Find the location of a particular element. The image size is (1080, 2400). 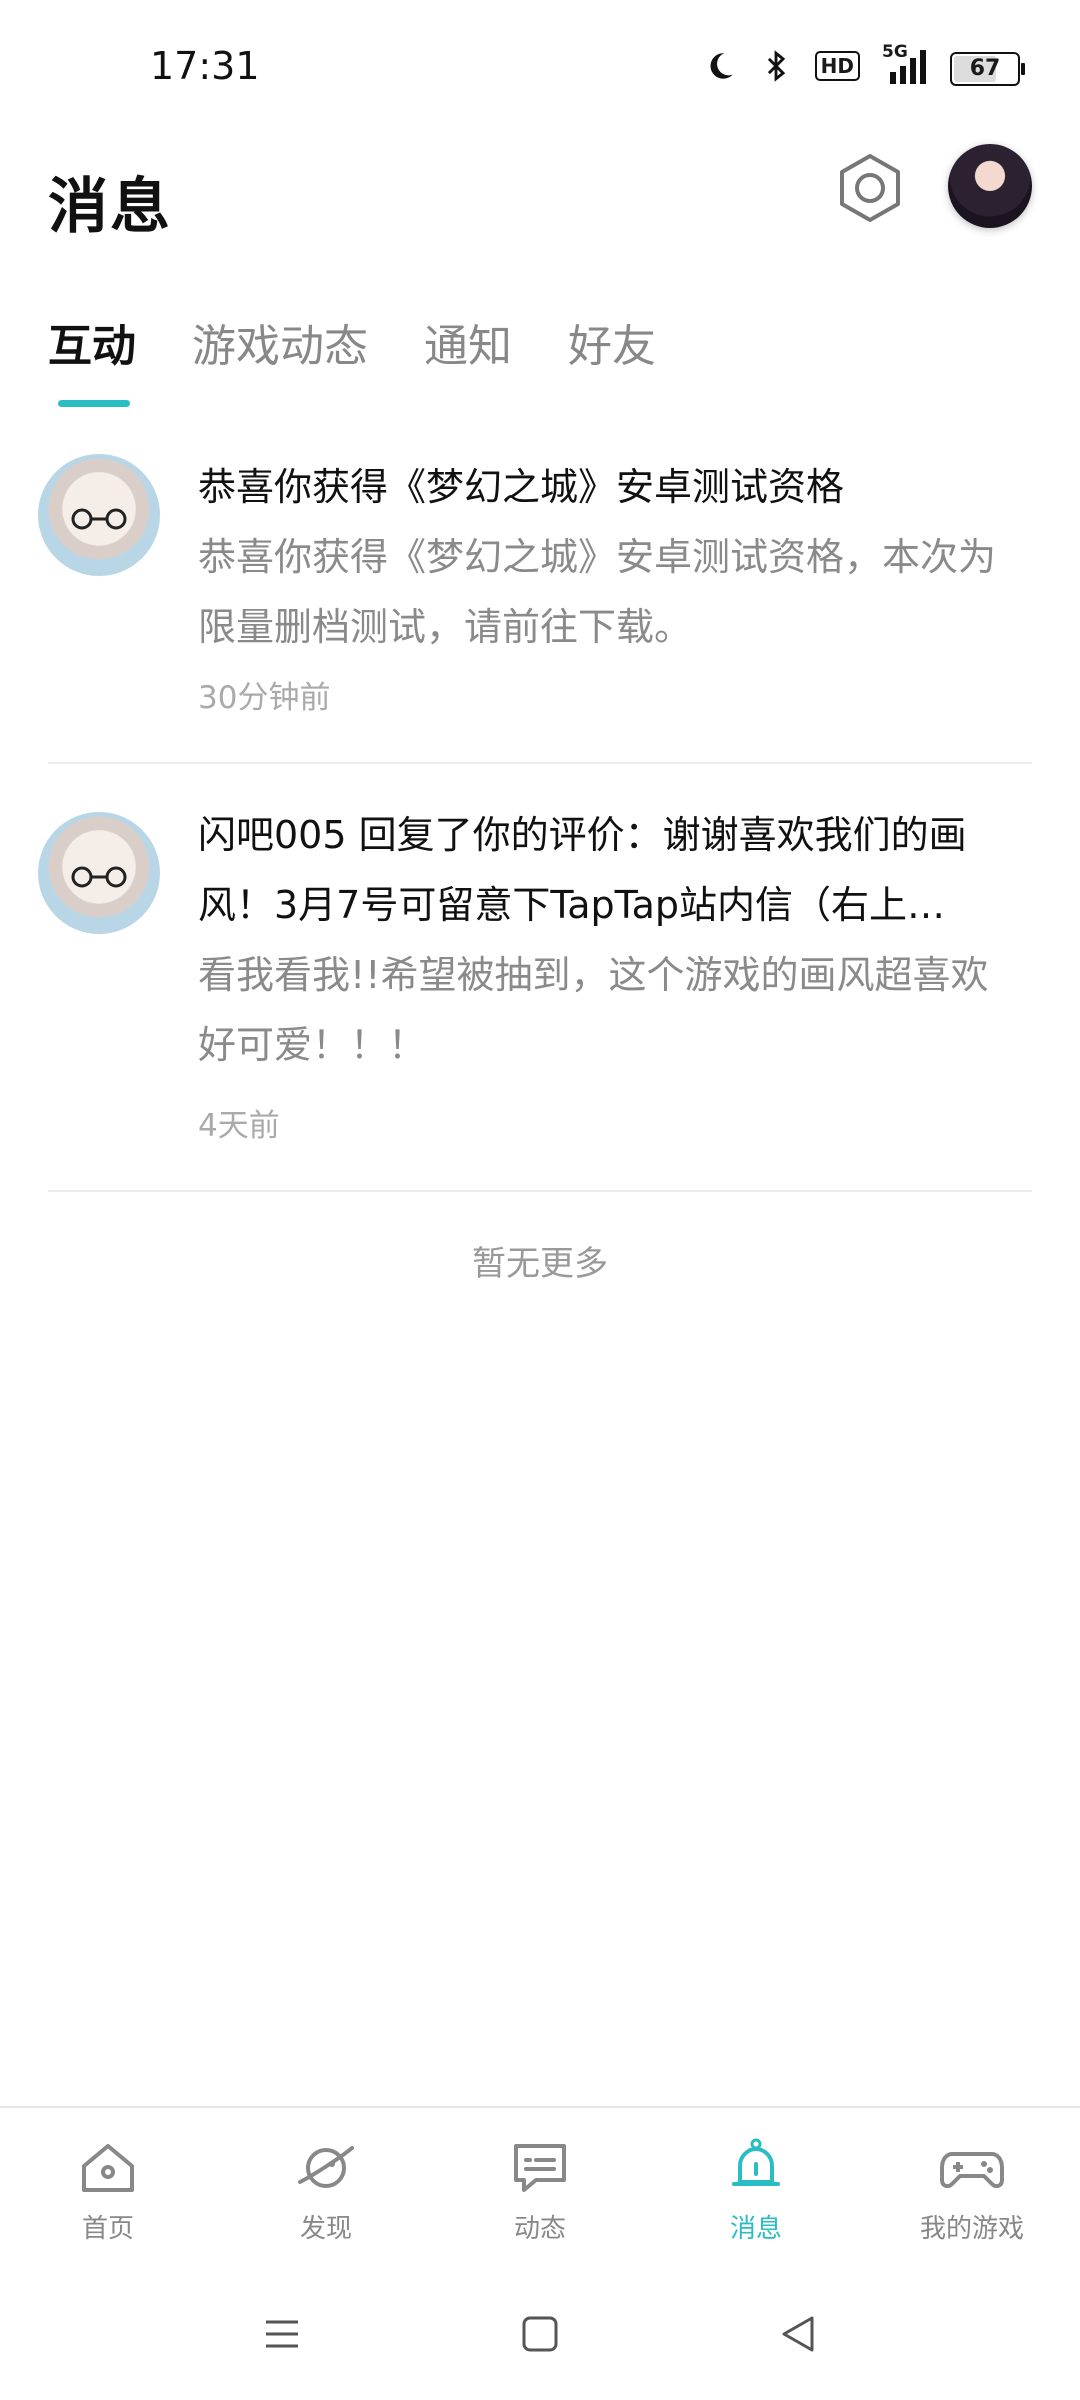

battery-icon: 67 is located at coordinates (987, 69).